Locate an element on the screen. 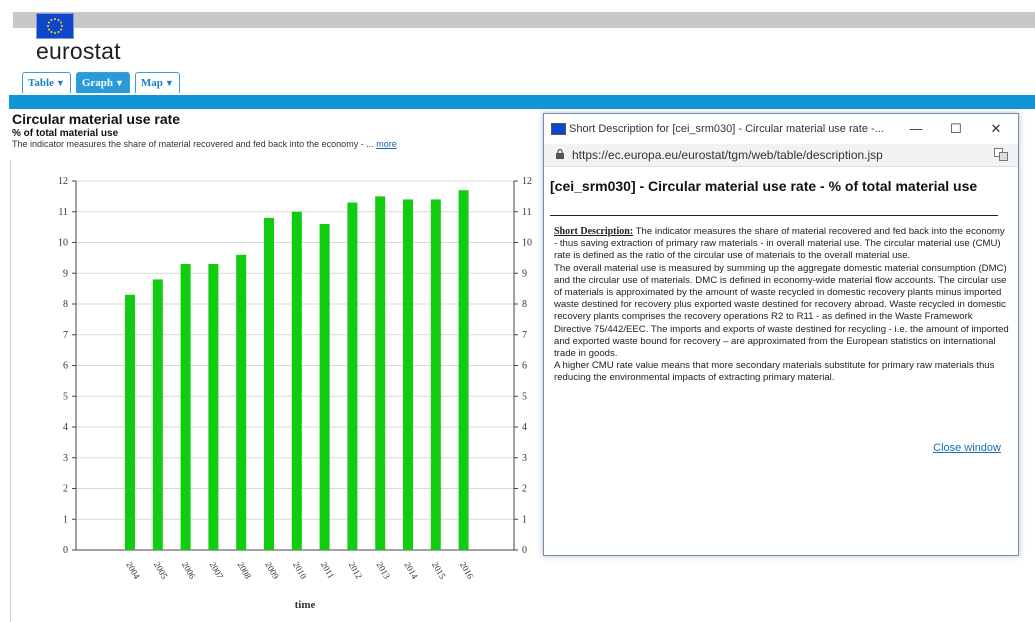 The height and width of the screenshot is (622, 1035). y-tick-label-right: 9 is located at coordinates (524, 273).